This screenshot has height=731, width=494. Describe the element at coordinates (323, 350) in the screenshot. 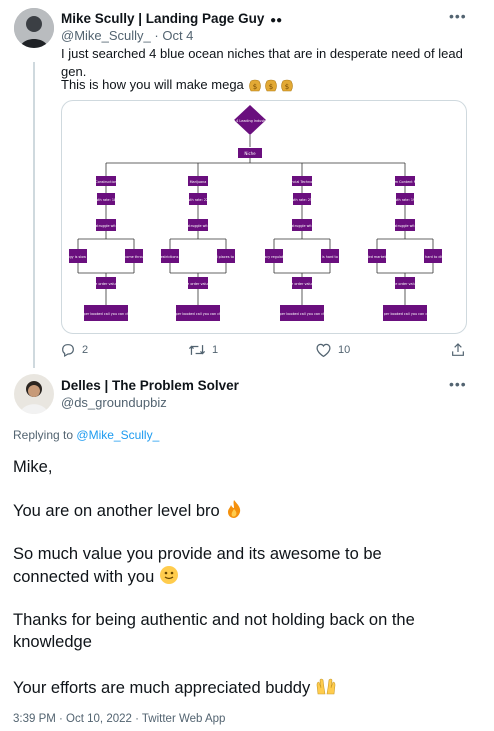

I see `like-icon` at that location.